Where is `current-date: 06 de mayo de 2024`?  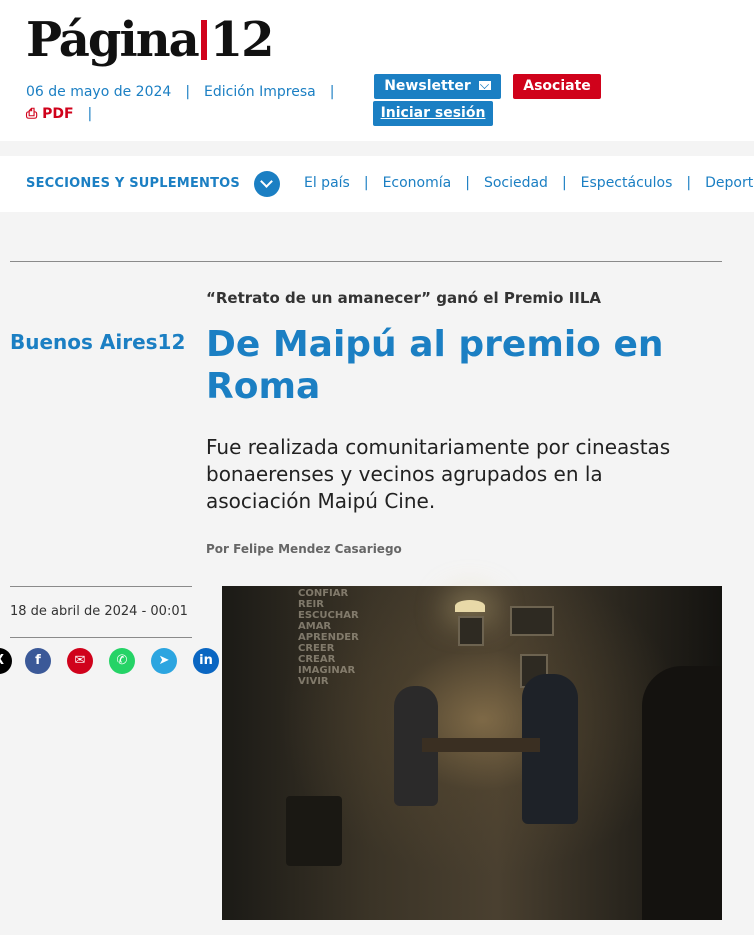 current-date: 06 de mayo de 2024 is located at coordinates (99, 92).